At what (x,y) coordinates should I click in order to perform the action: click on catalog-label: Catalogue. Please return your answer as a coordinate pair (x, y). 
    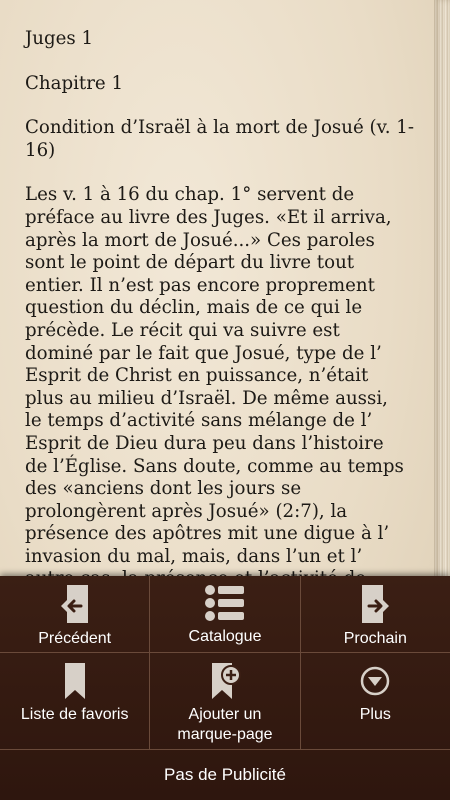
    Looking at the image, I should click on (225, 636).